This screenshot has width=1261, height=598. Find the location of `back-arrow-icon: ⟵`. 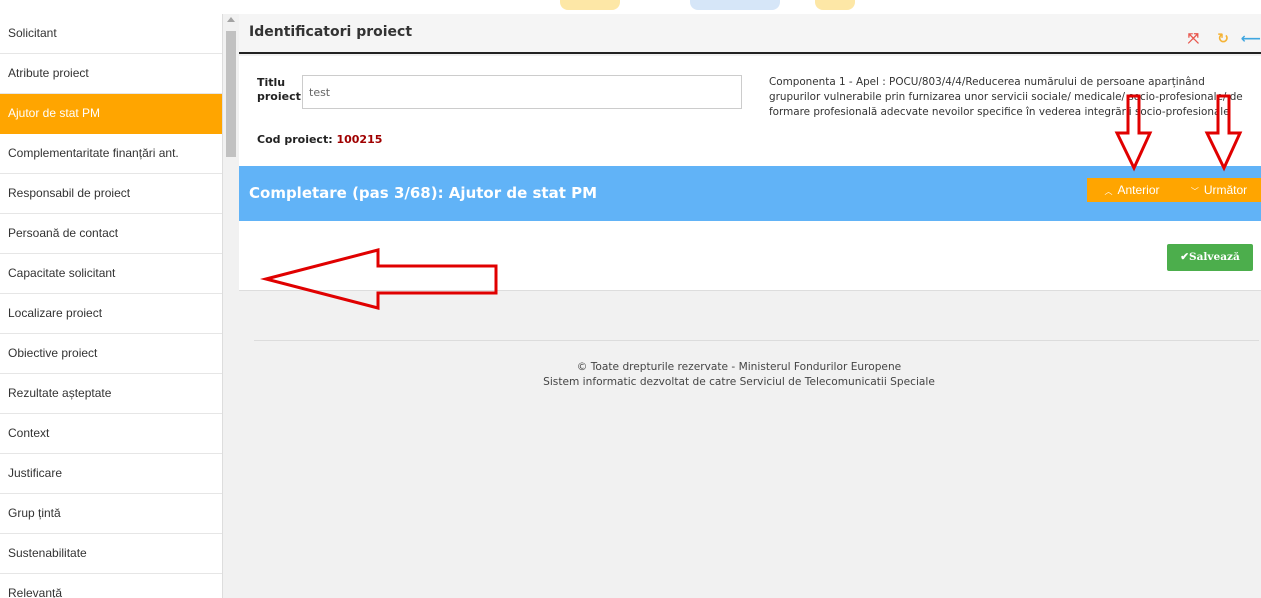

back-arrow-icon: ⟵ is located at coordinates (1251, 39).